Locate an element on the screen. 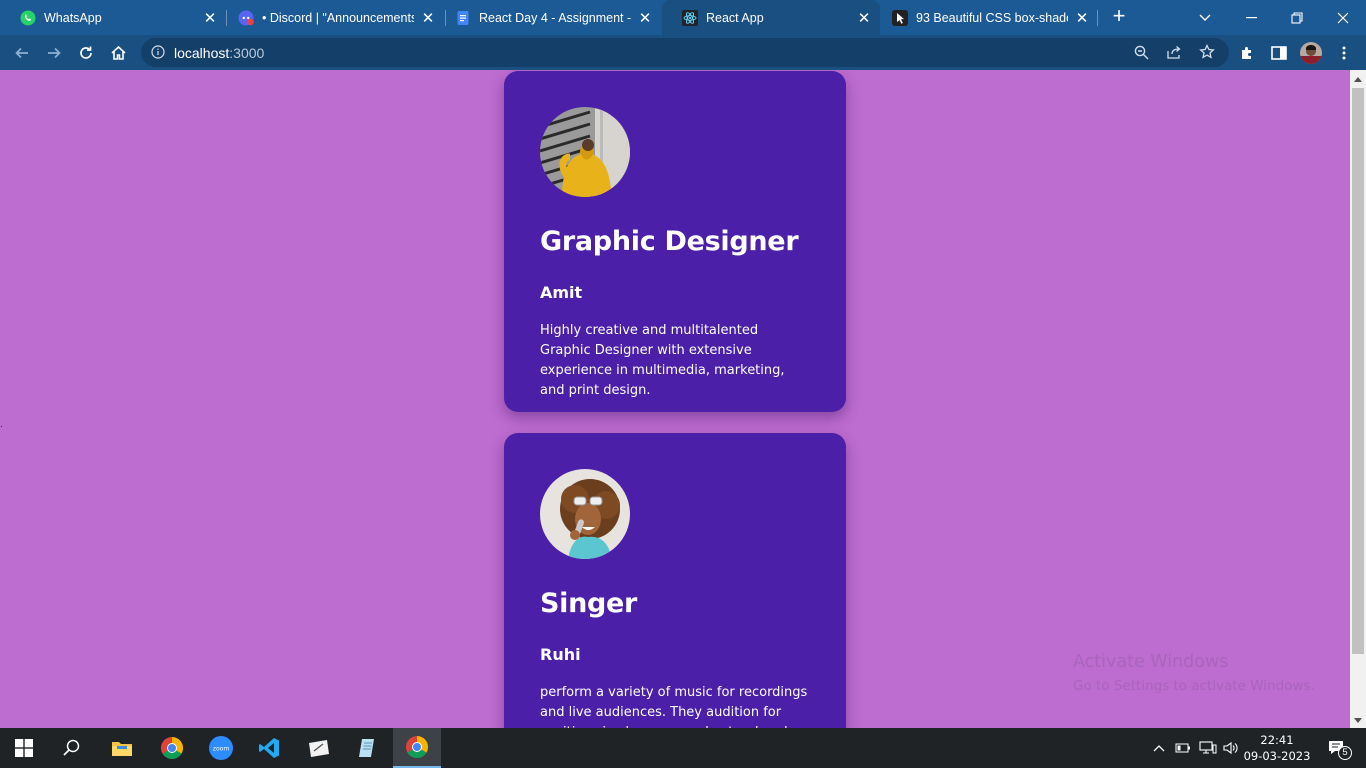 The height and width of the screenshot is (768, 1366). windows-logo-icon is located at coordinates (24, 748).